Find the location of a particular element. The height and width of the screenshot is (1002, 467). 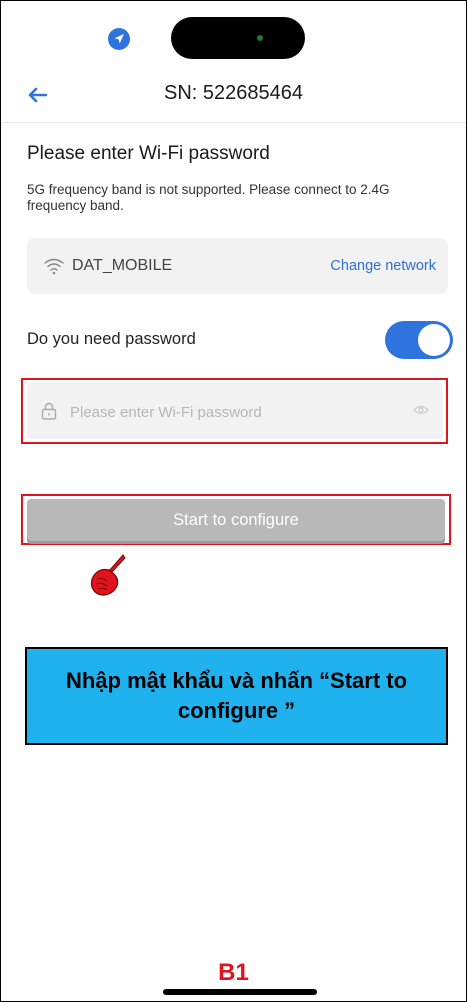

header-divider is located at coordinates (233, 122).